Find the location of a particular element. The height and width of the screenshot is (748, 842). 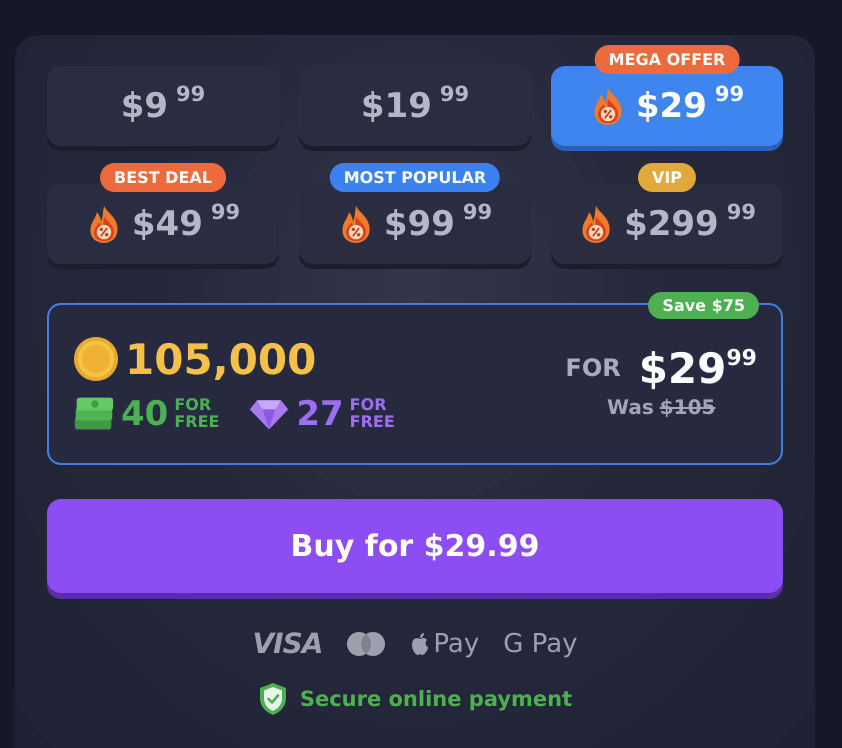

old-price: $105 is located at coordinates (688, 406).